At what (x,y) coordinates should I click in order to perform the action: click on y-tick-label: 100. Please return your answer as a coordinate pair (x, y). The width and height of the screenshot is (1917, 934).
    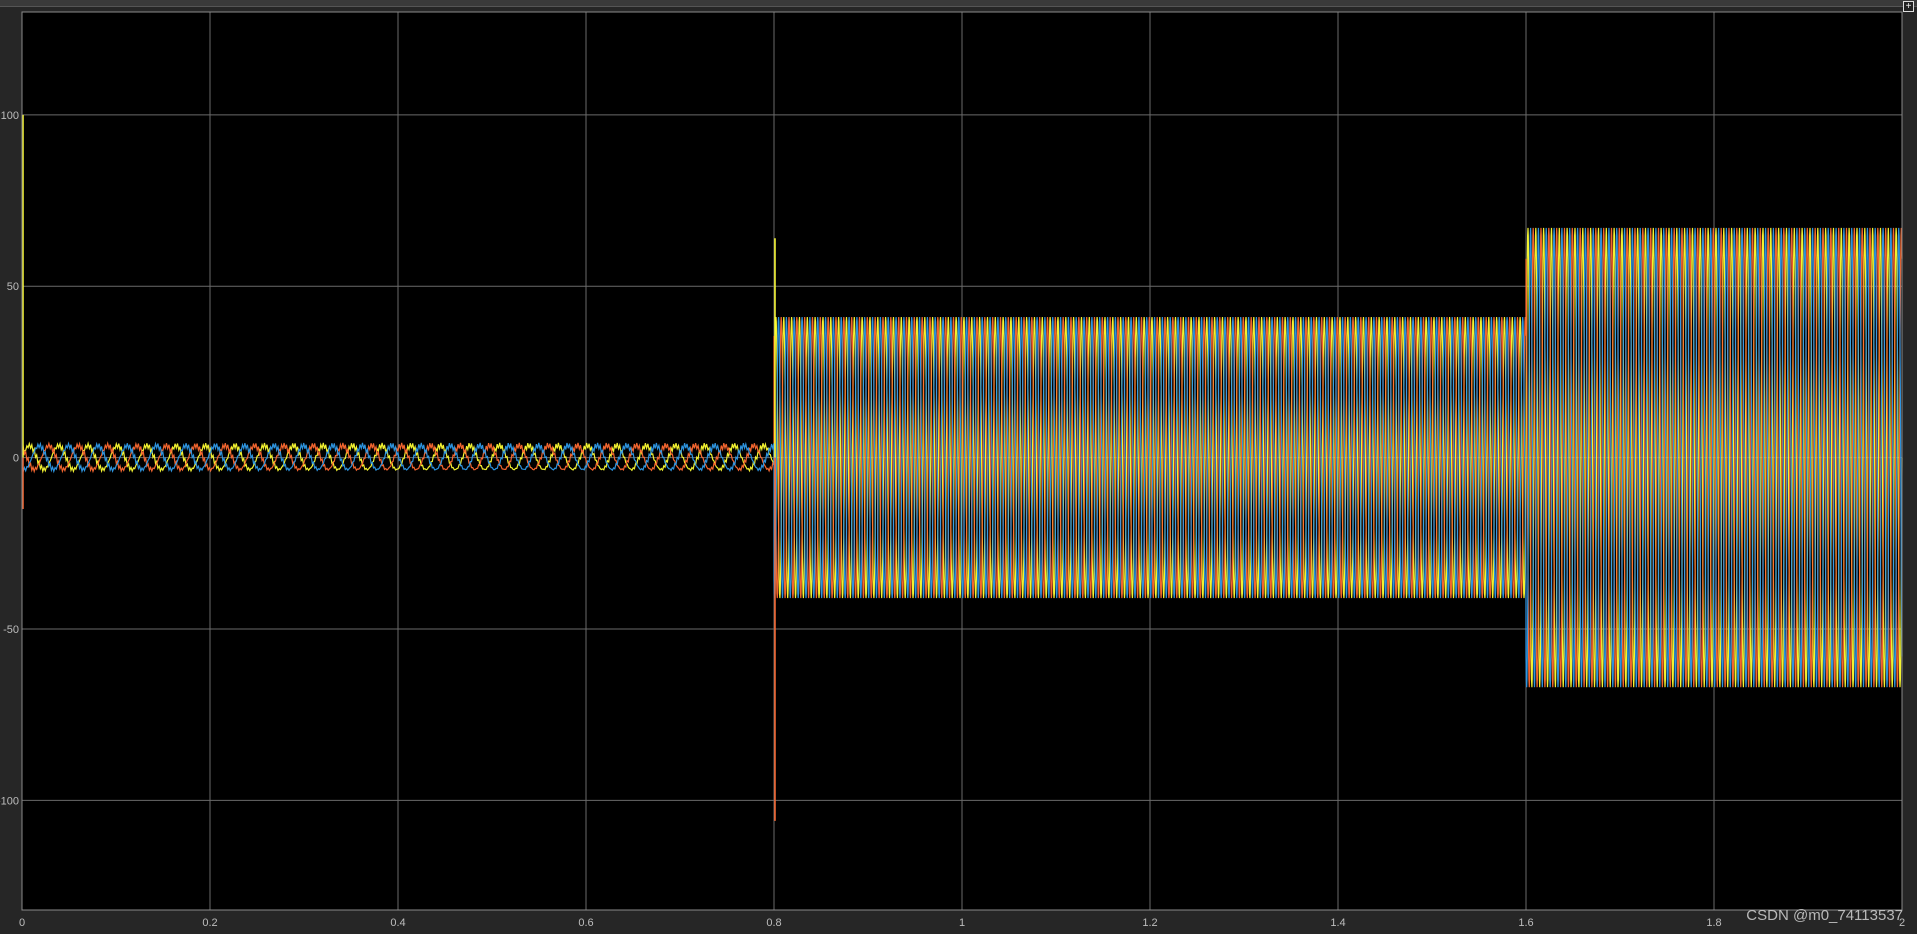
    Looking at the image, I should click on (10, 116).